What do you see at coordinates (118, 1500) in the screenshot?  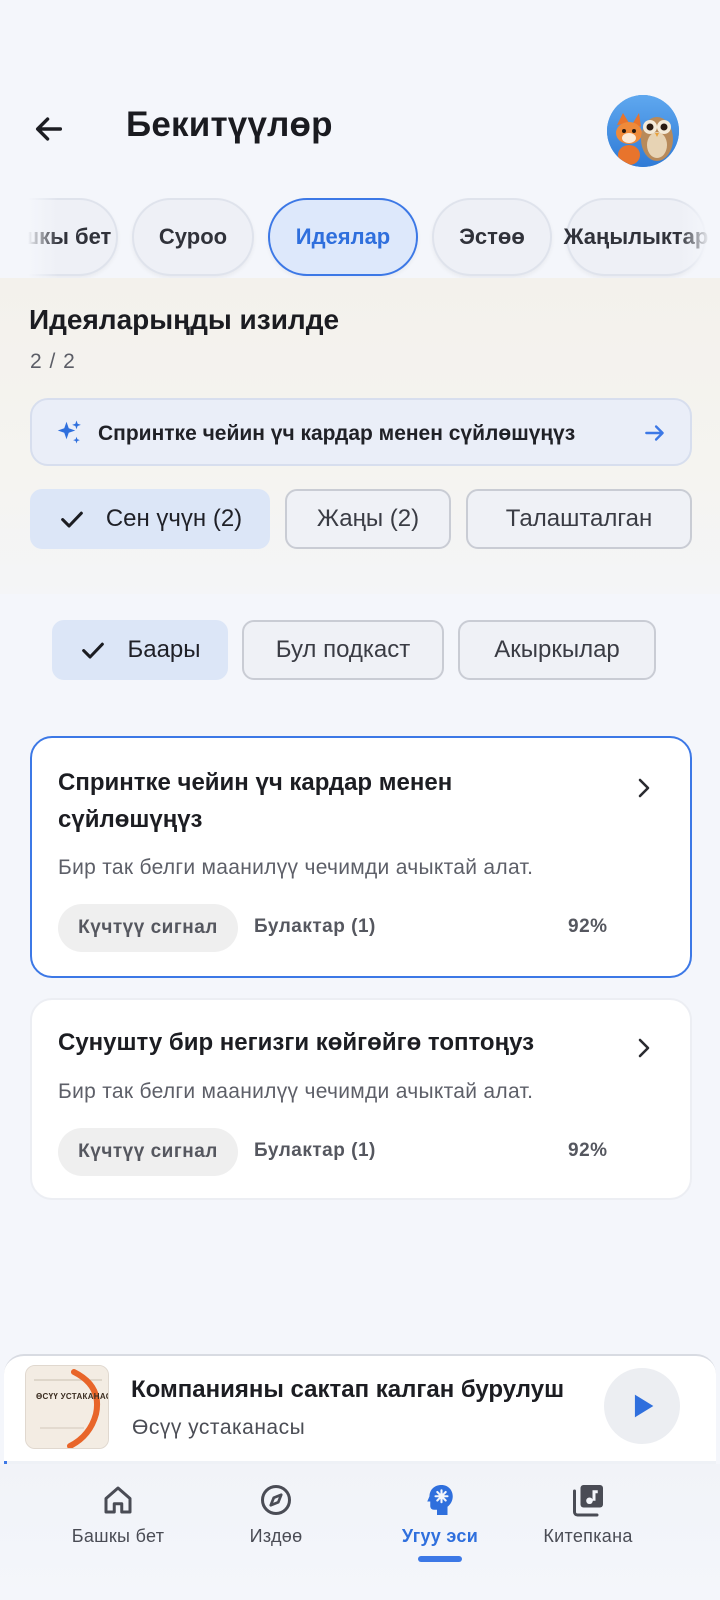 I see `home-icon` at bounding box center [118, 1500].